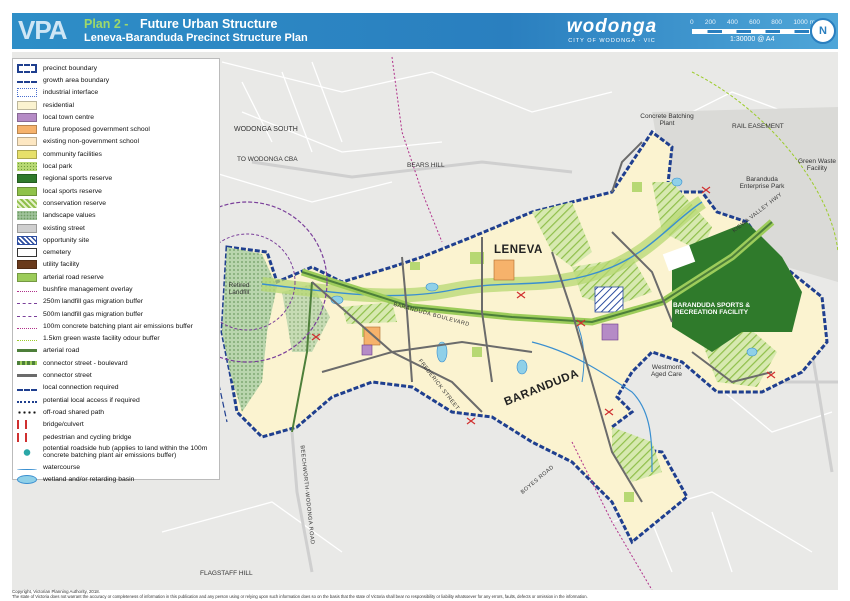 The height and width of the screenshot is (601, 850). Describe the element at coordinates (732, 22) in the screenshot. I see `scale-tick-label: 400` at that location.